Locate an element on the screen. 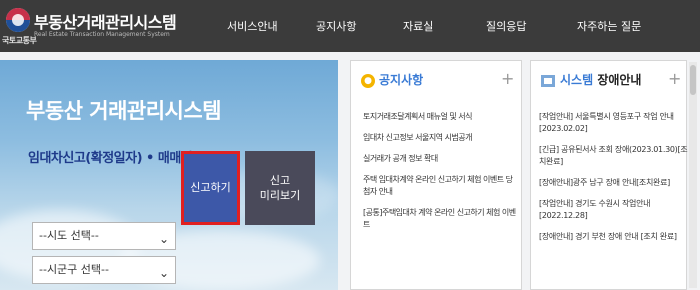 The height and width of the screenshot is (290, 700). hero-title: 부동산 거래관리시스템 is located at coordinates (124, 111).